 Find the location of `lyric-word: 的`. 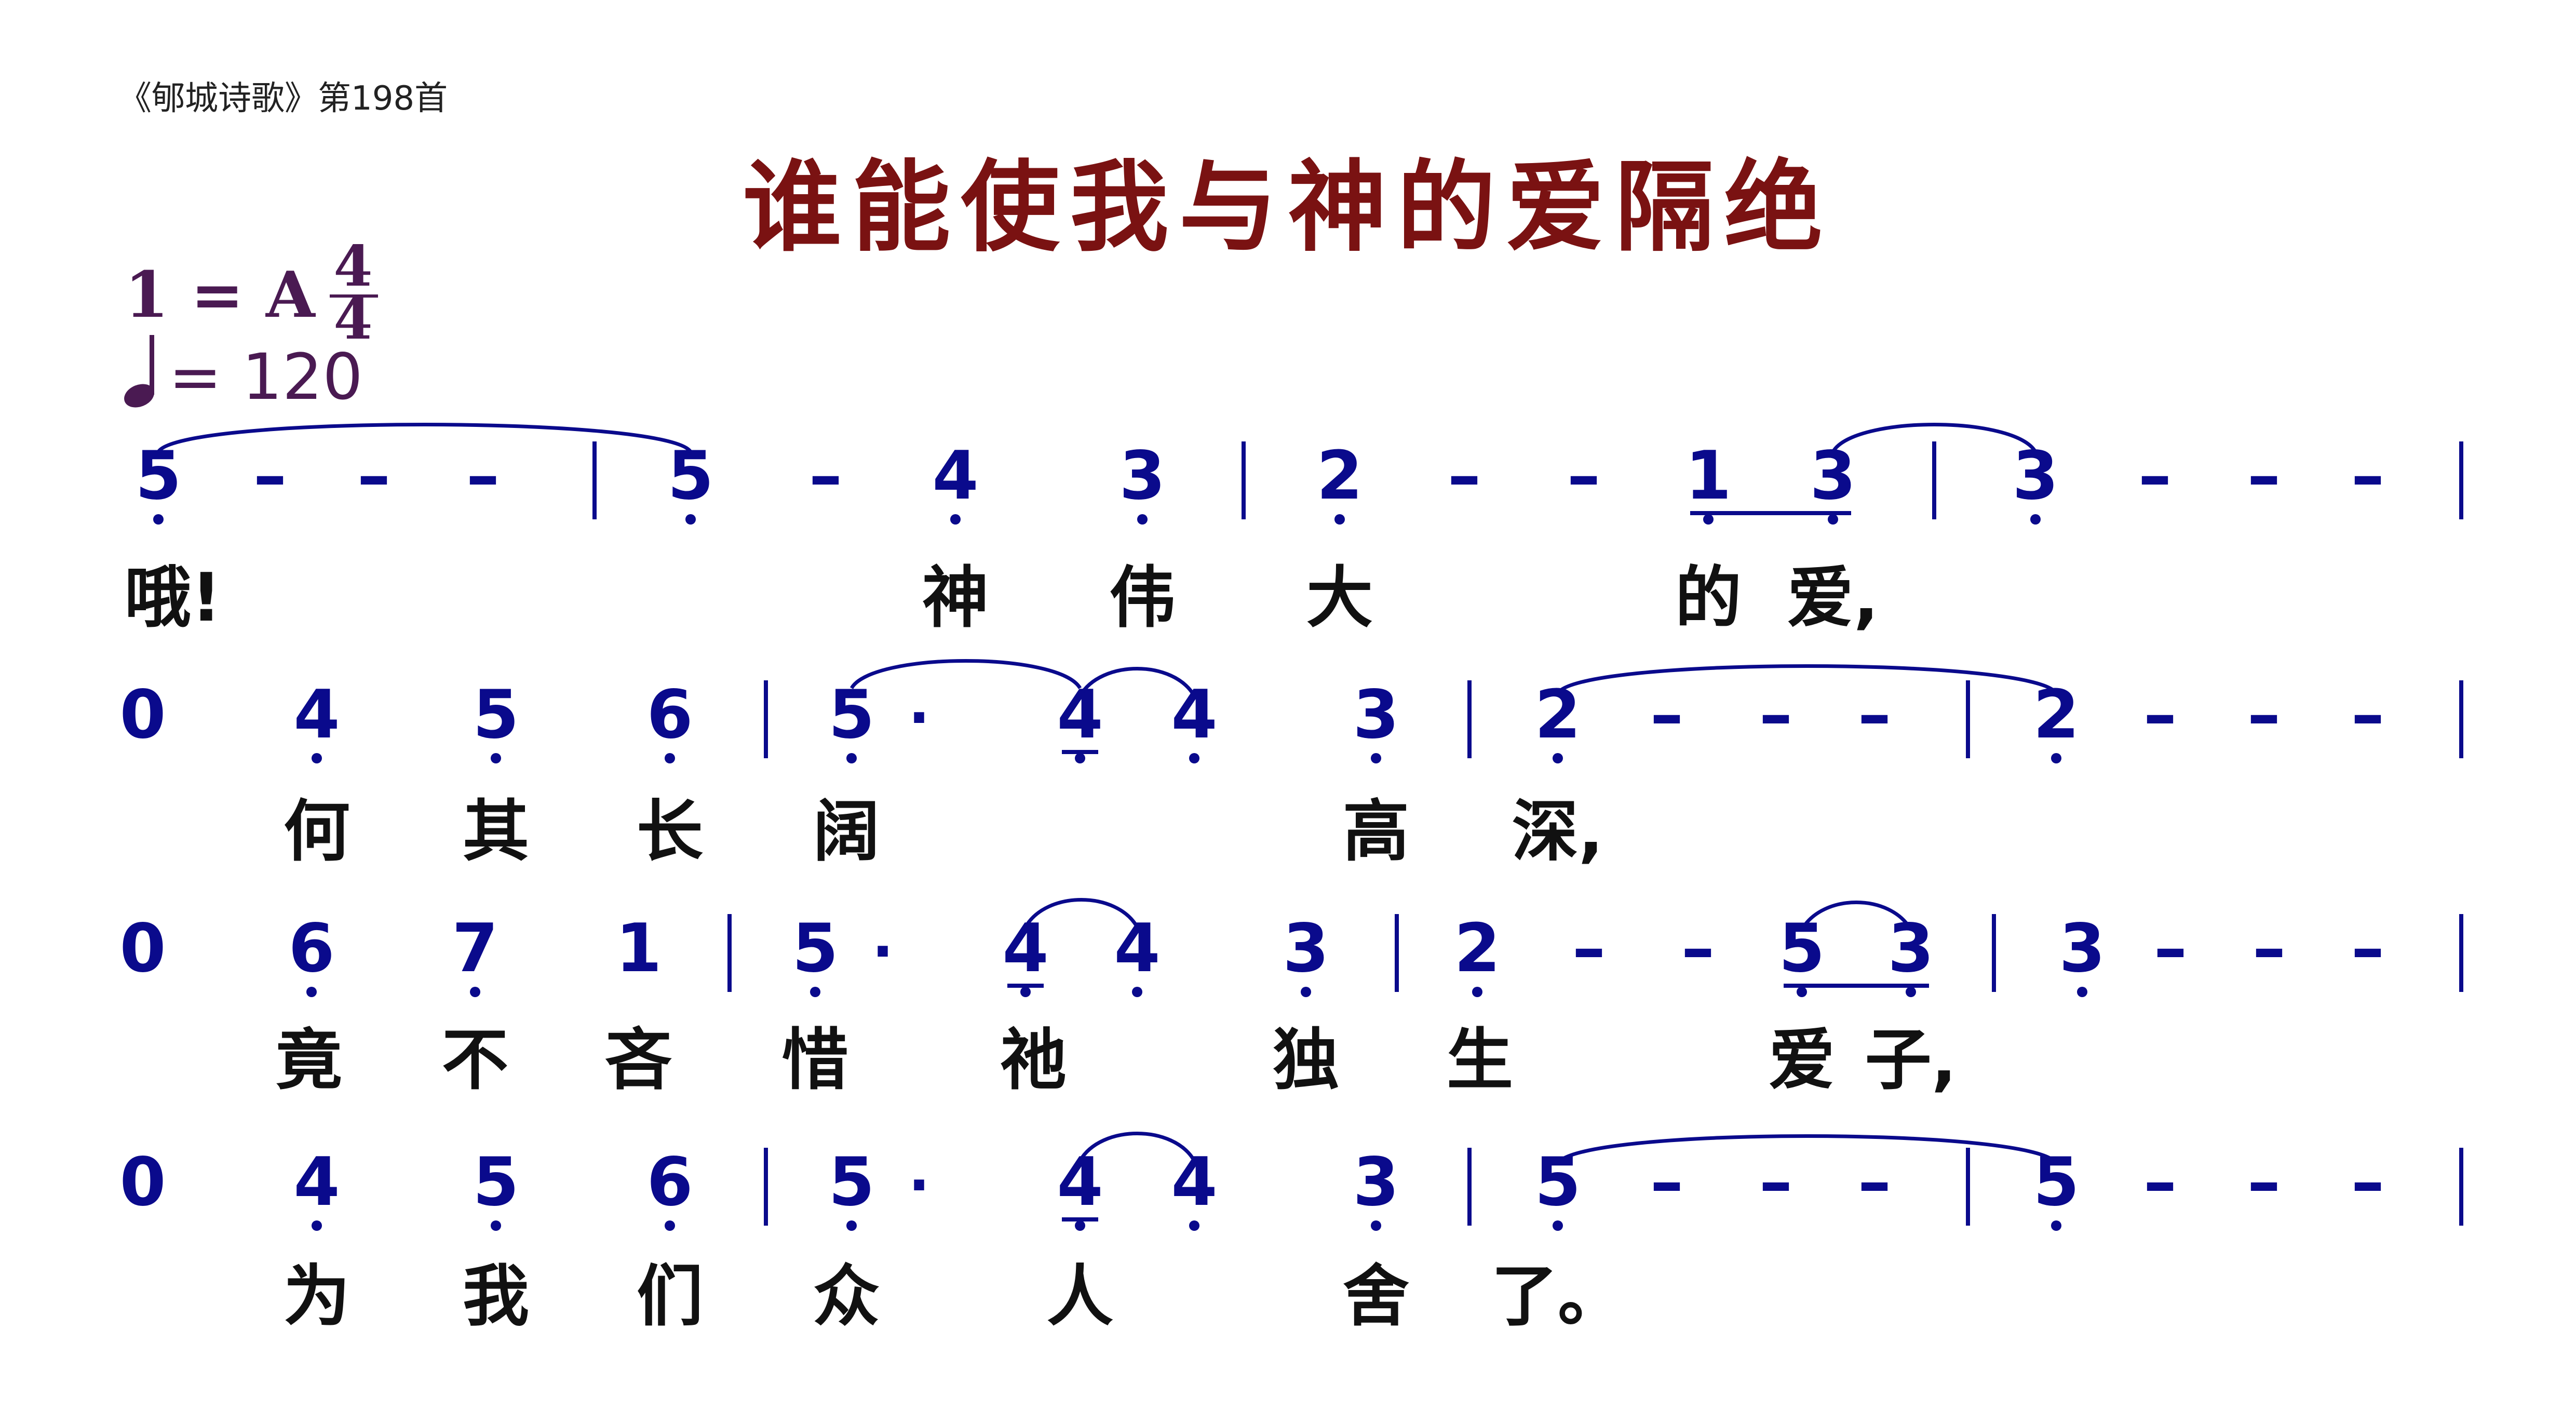

lyric-word: 的 is located at coordinates (1708, 598).